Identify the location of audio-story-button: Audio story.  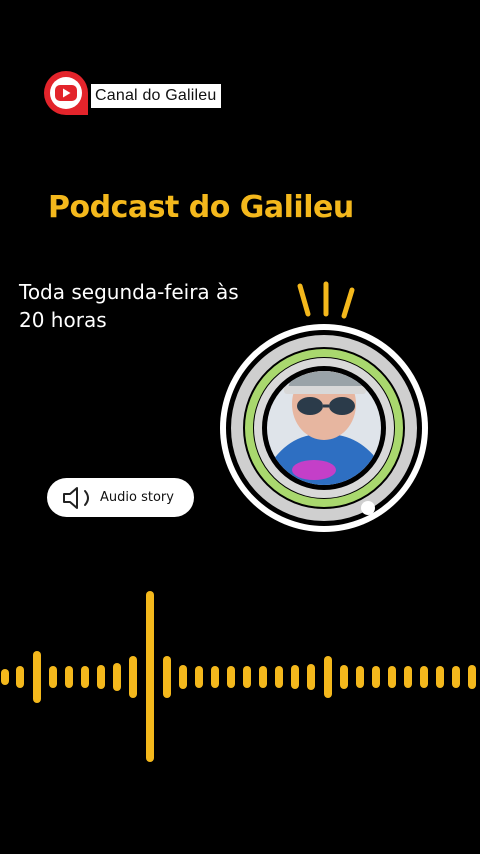
(120, 497).